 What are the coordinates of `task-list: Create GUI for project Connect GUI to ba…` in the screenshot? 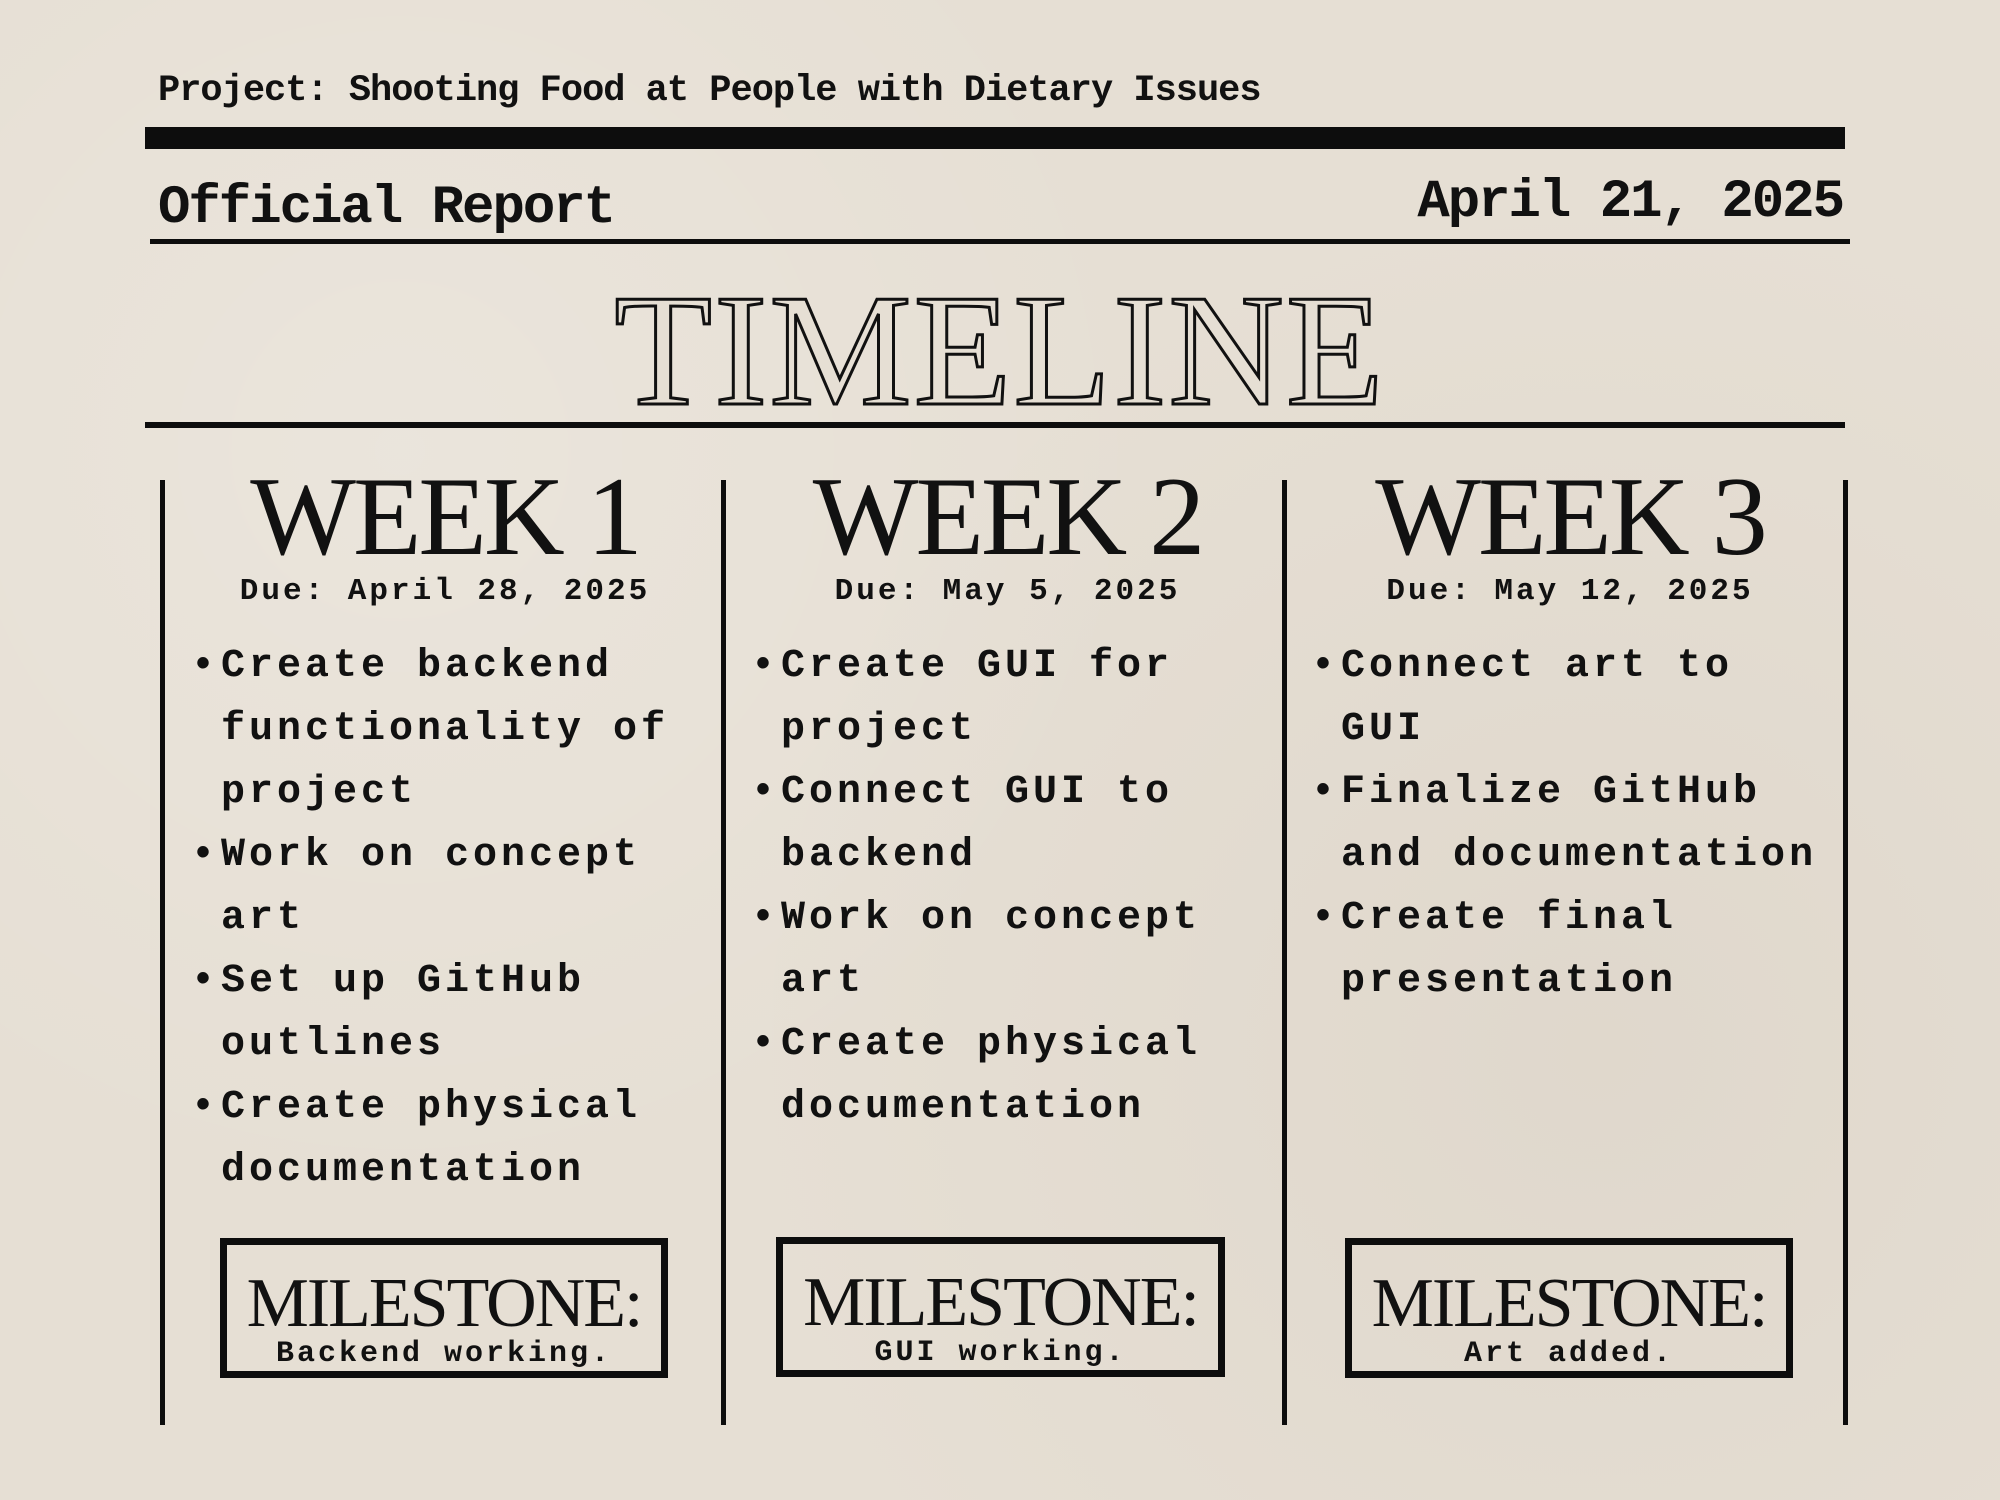 It's located at (1007, 887).